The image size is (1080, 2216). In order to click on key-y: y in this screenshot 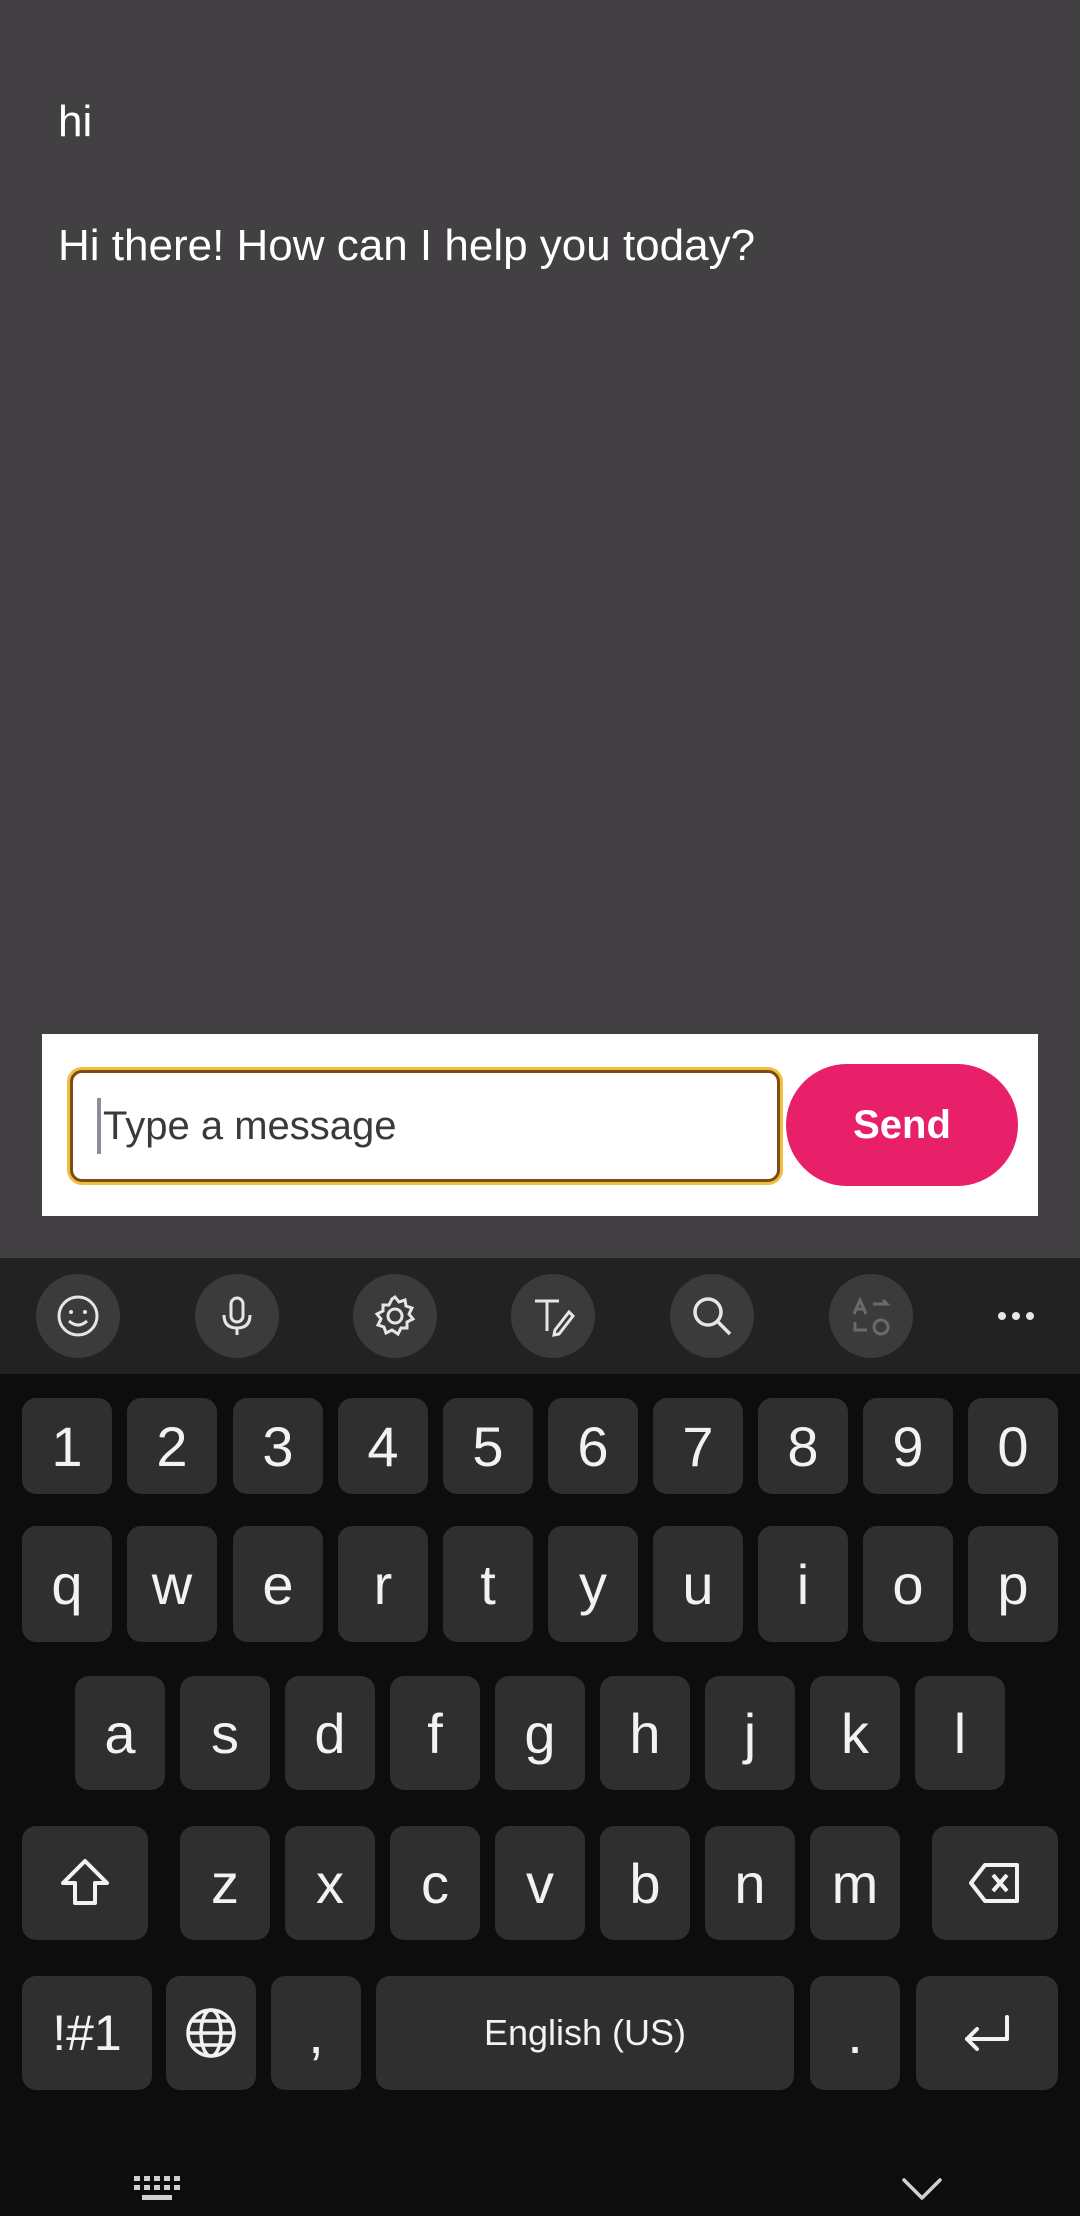, I will do `click(593, 1584)`.